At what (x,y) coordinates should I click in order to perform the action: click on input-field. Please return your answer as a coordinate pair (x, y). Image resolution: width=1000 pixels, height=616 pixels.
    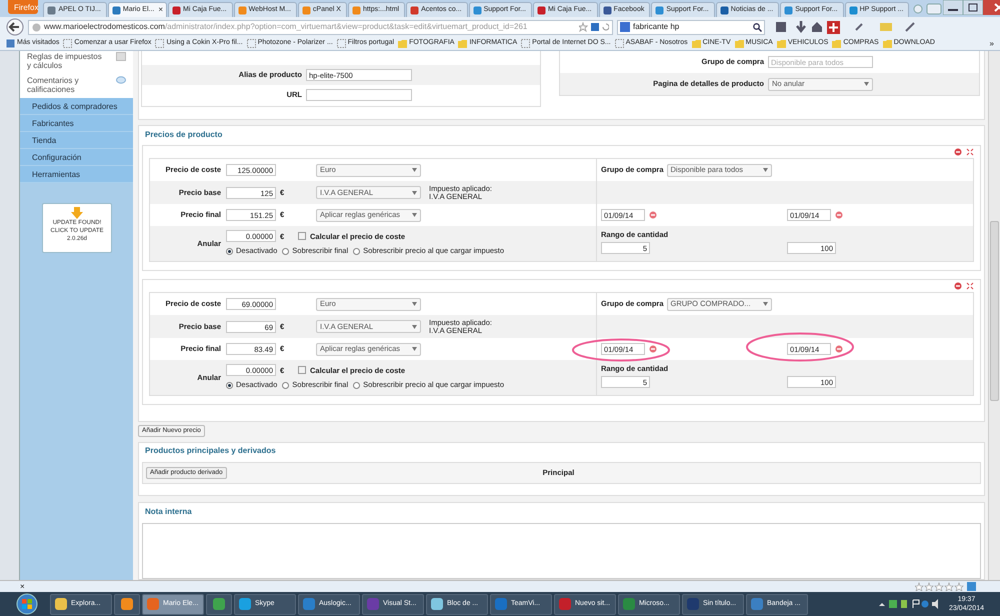
    Looking at the image, I should click on (359, 95).